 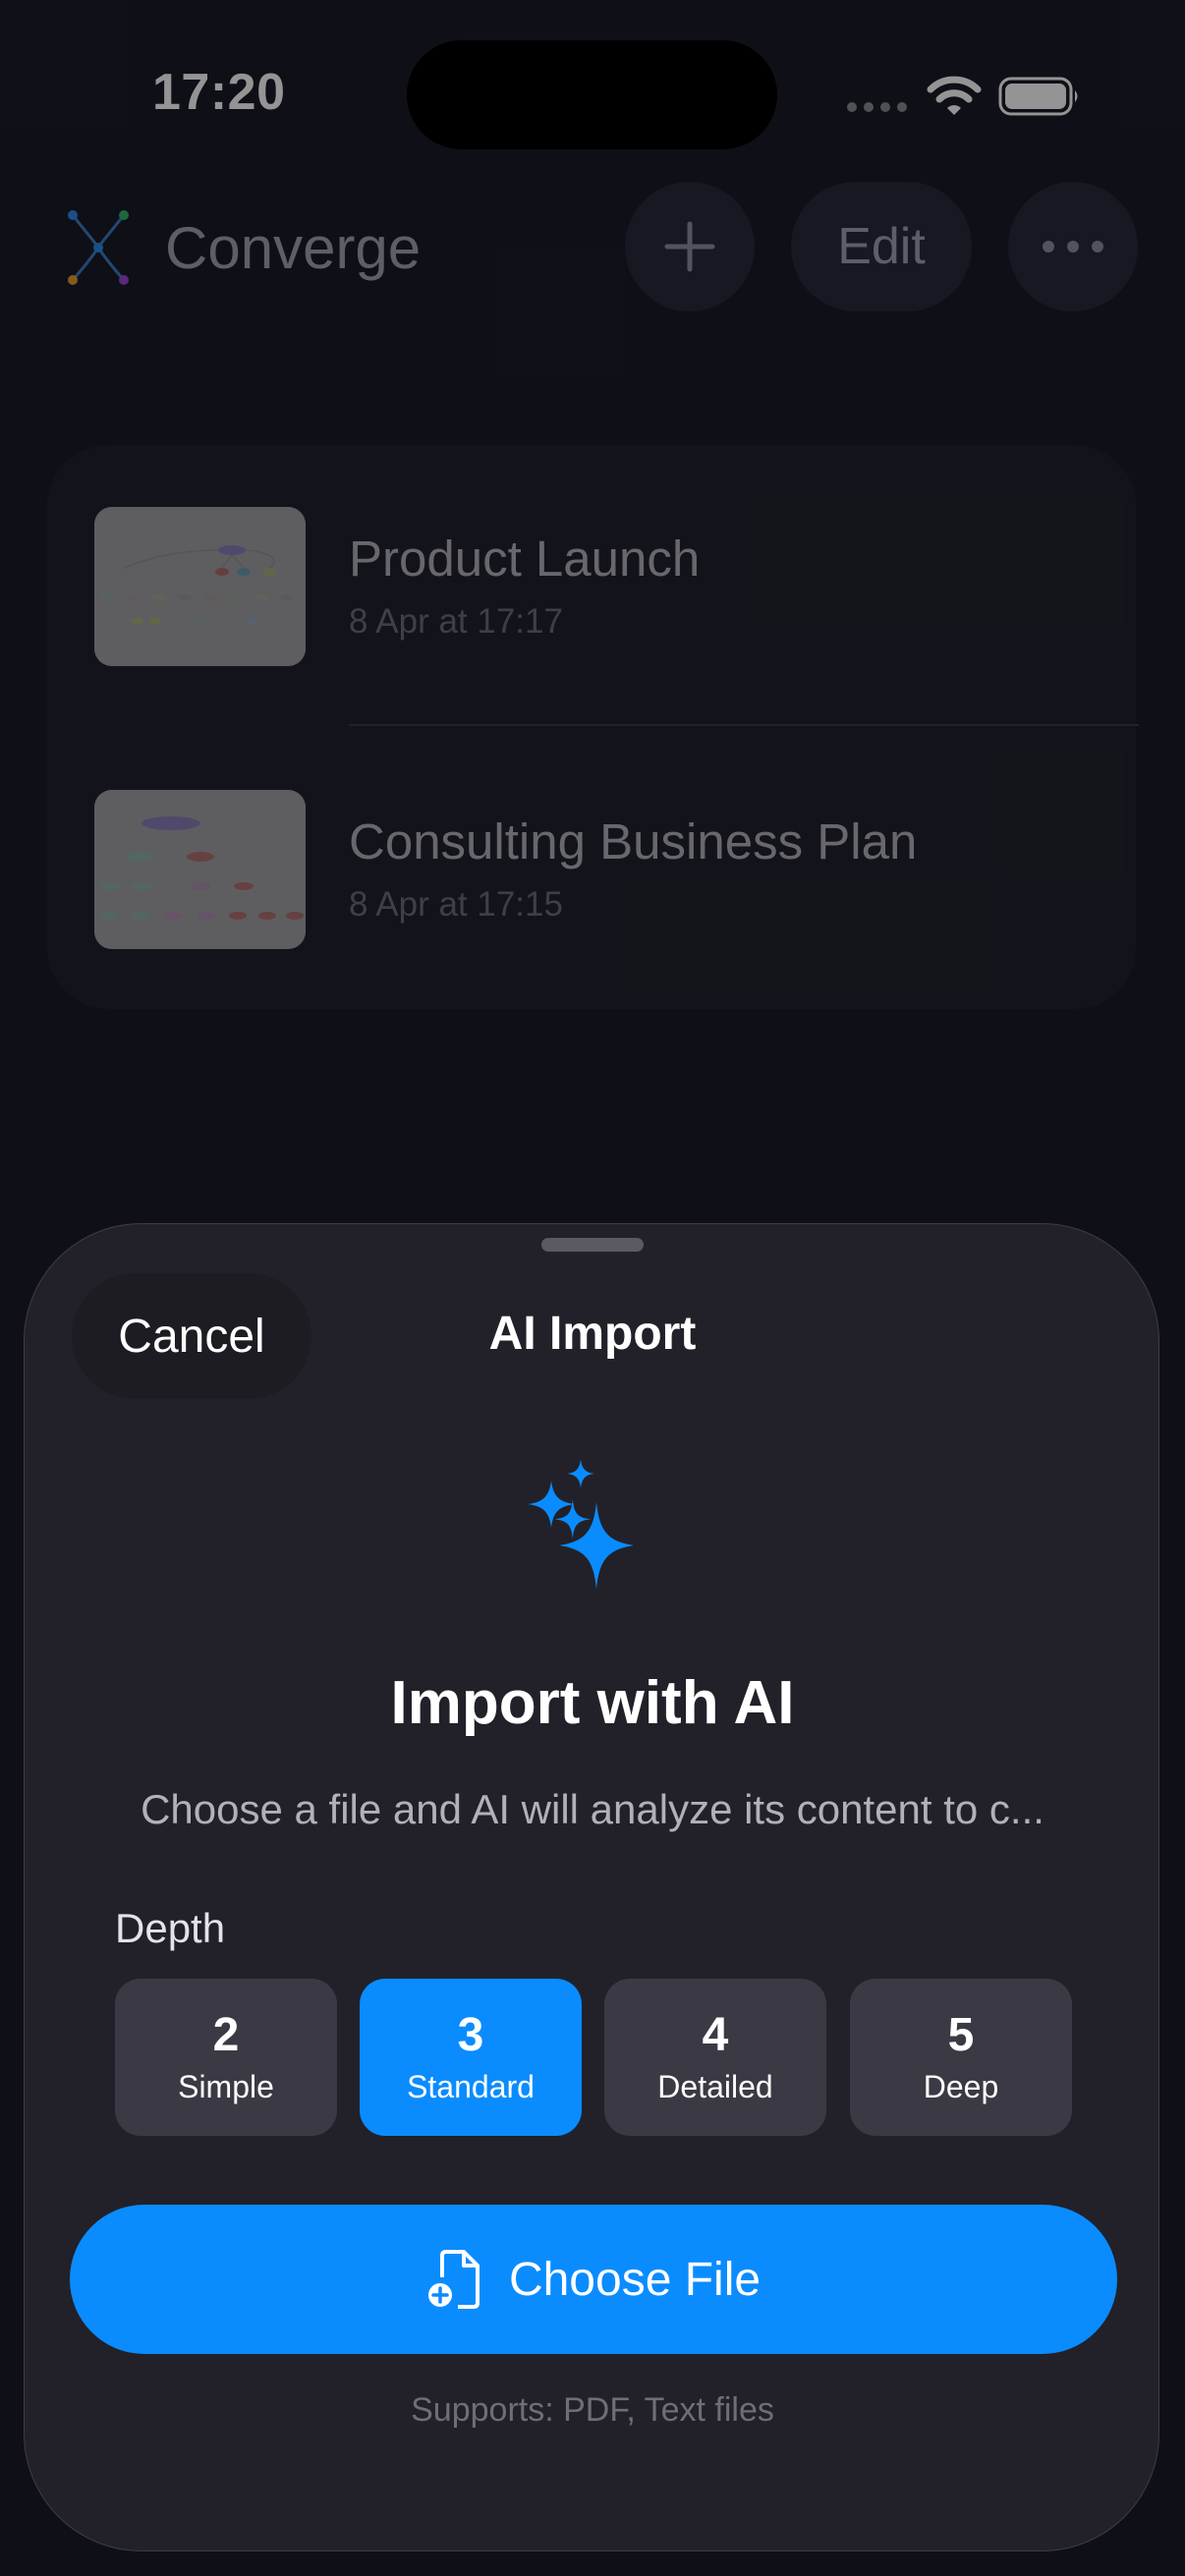 What do you see at coordinates (454, 2279) in the screenshot?
I see `doc-add-icon` at bounding box center [454, 2279].